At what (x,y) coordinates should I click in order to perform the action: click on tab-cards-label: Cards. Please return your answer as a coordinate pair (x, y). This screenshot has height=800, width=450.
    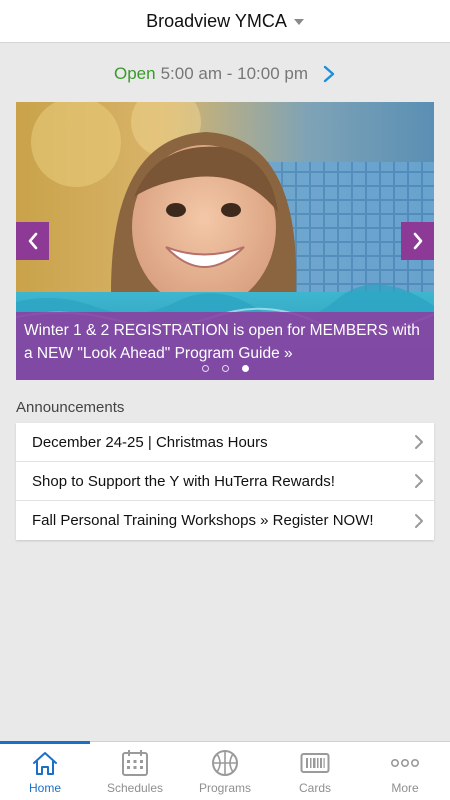
    Looking at the image, I should click on (314, 788).